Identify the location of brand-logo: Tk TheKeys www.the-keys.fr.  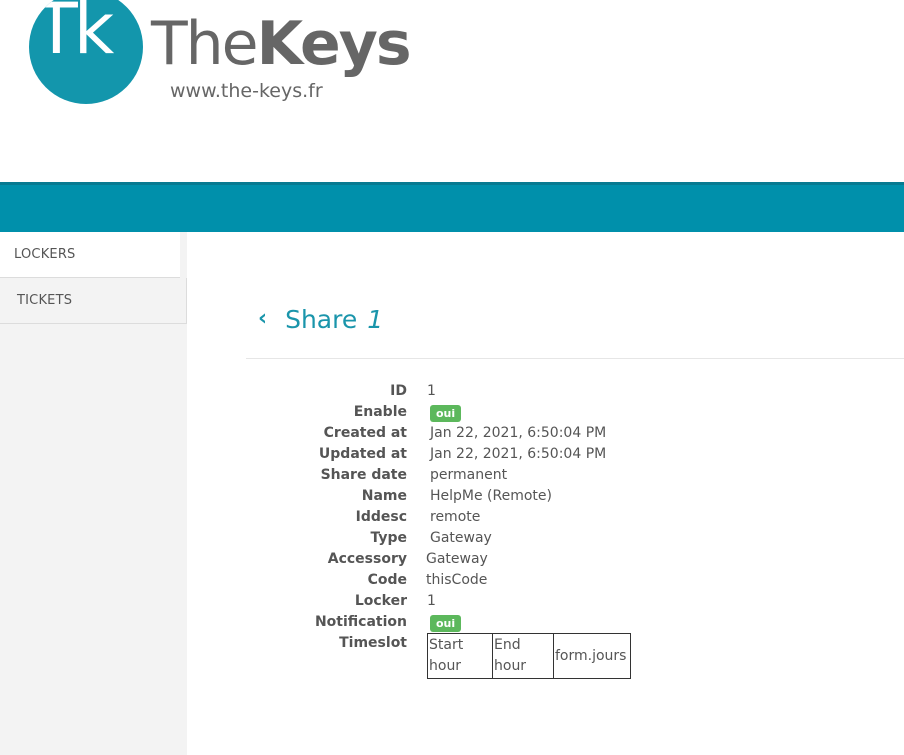
(229, 55).